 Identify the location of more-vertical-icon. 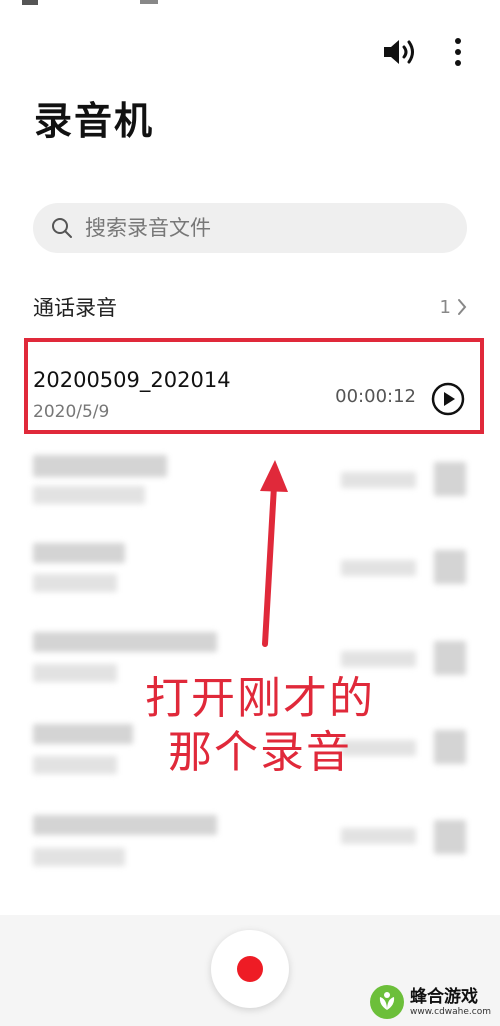
(458, 52).